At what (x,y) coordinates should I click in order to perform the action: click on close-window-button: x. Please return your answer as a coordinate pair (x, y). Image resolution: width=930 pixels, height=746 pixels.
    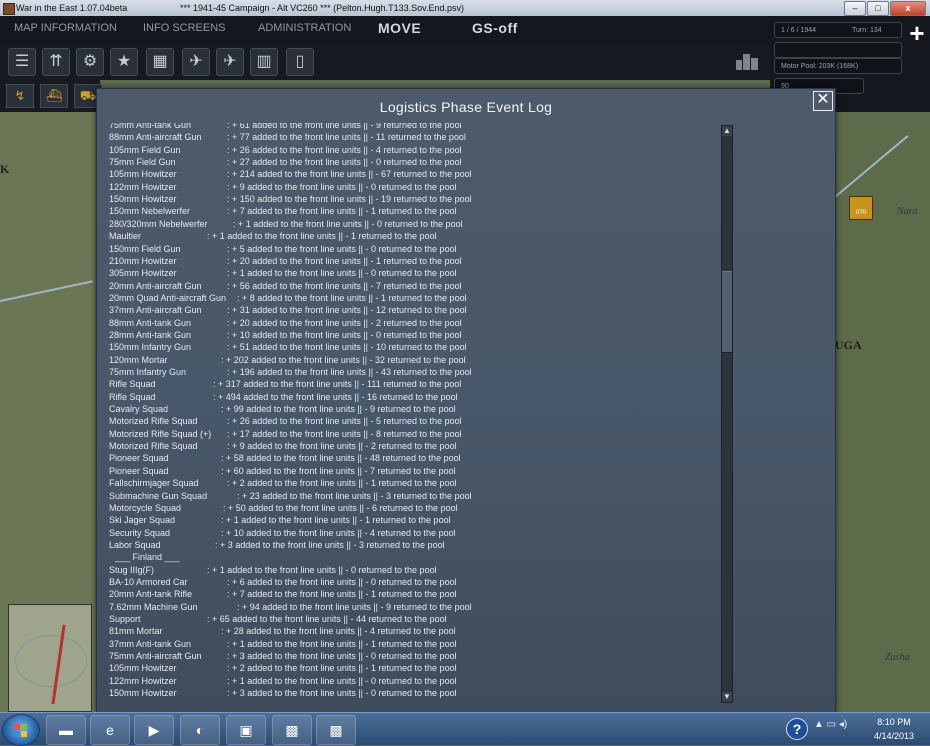
    Looking at the image, I should click on (908, 8).